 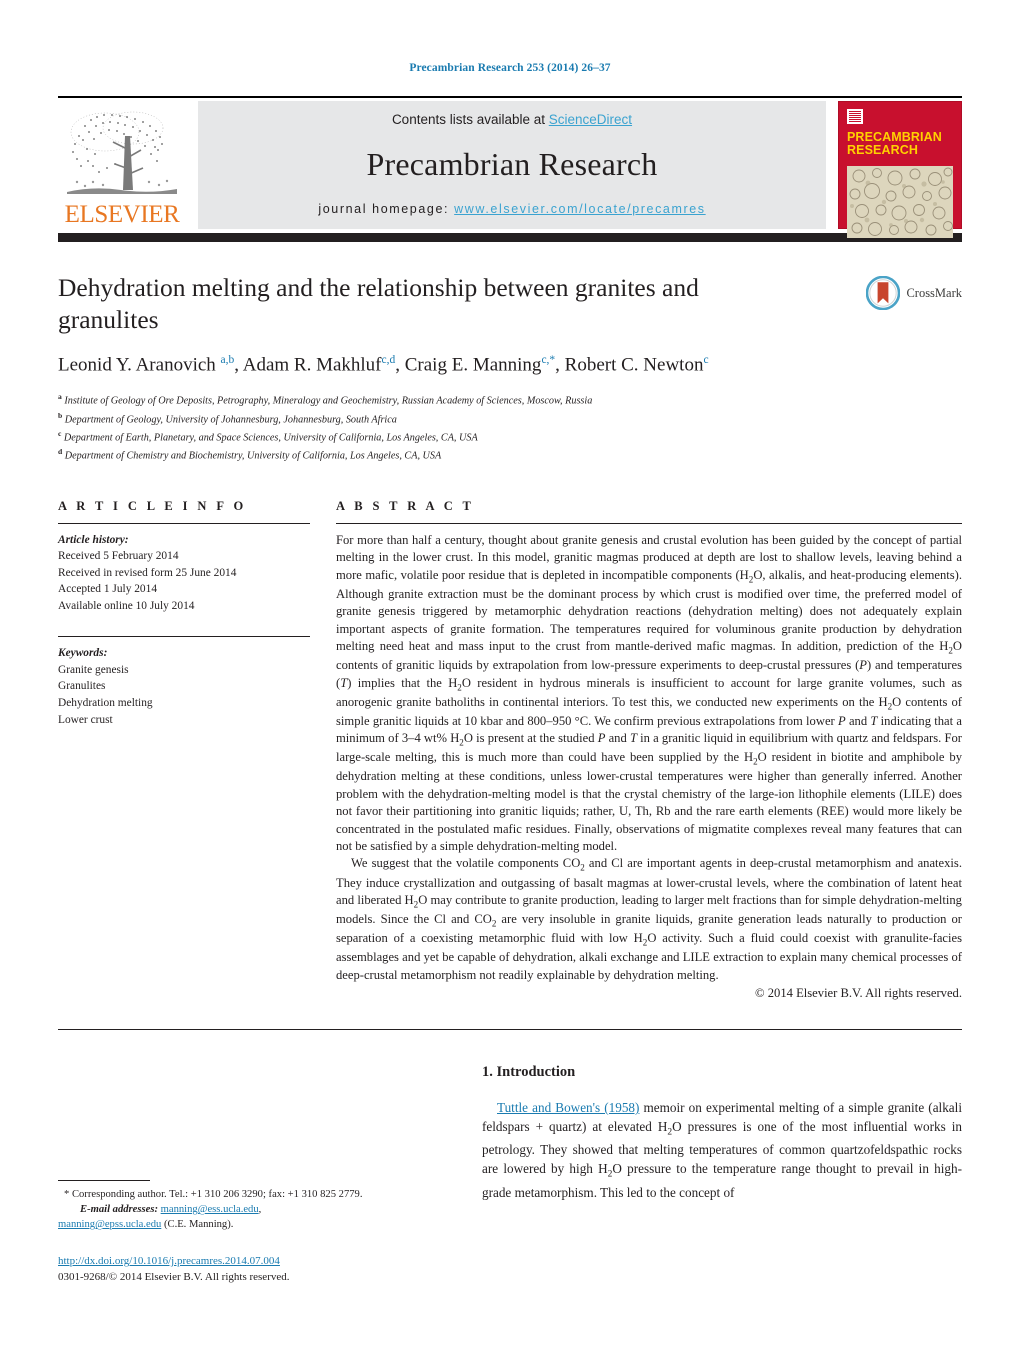 What do you see at coordinates (108, 589) in the screenshot?
I see `article-history-item: Accepted 1 July 2014` at bounding box center [108, 589].